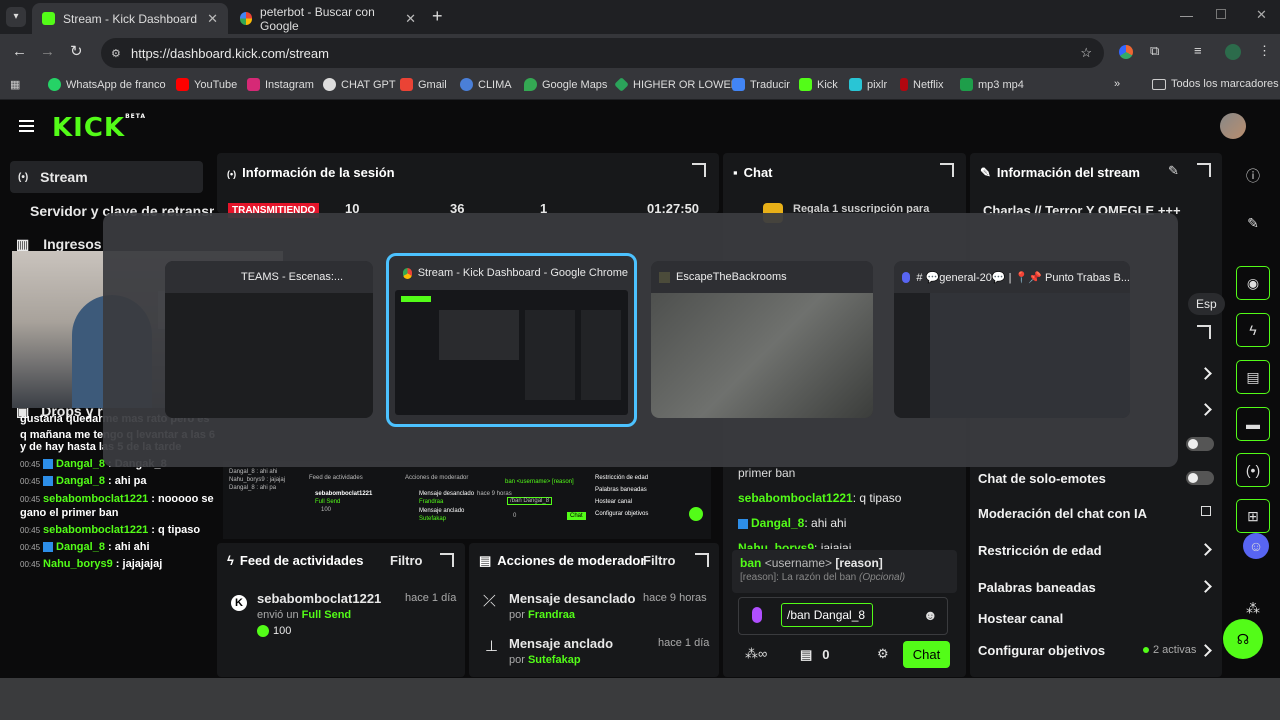 This screenshot has width=1280, height=720. I want to click on bookmark-chatgpt: CHAT GPT, so click(359, 84).